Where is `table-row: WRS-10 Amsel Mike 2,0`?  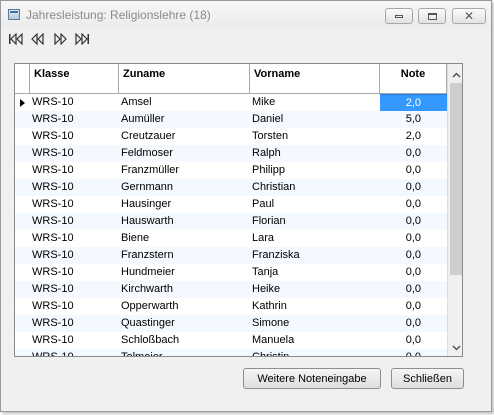
table-row: WRS-10 Amsel Mike 2,0 is located at coordinates (231, 102).